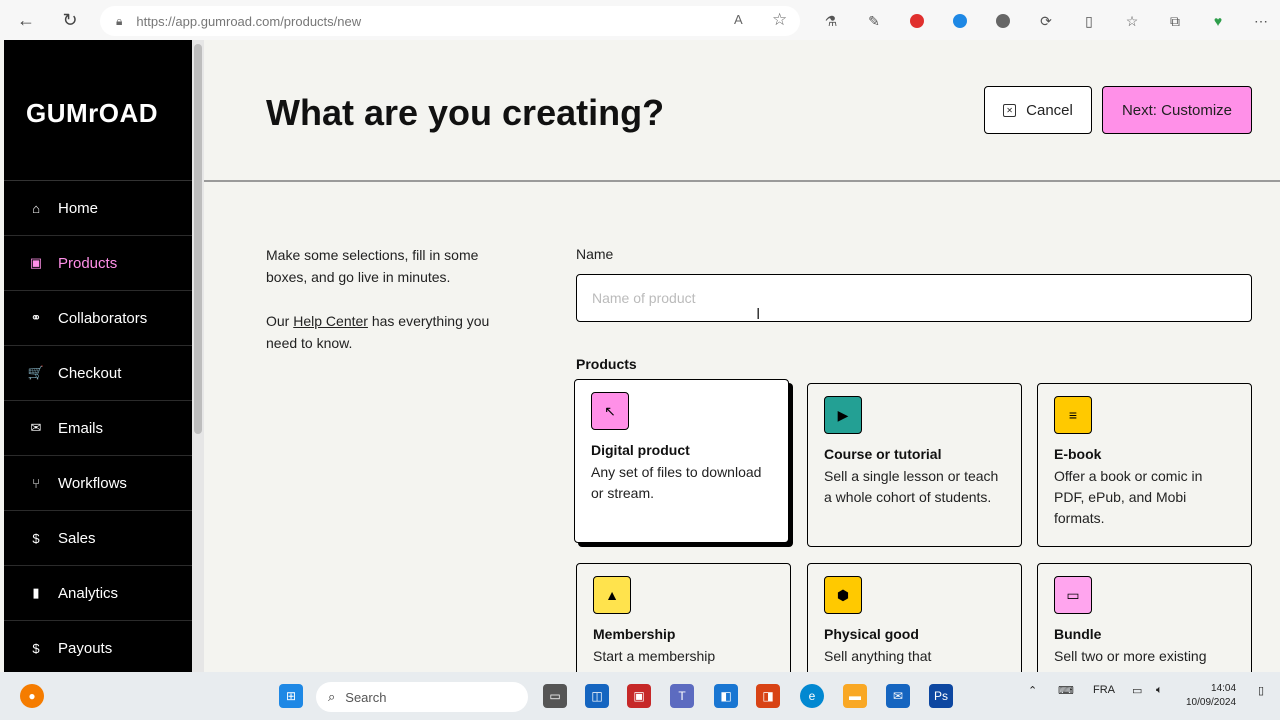  I want to click on clock-time: 14:04, so click(1224, 688).